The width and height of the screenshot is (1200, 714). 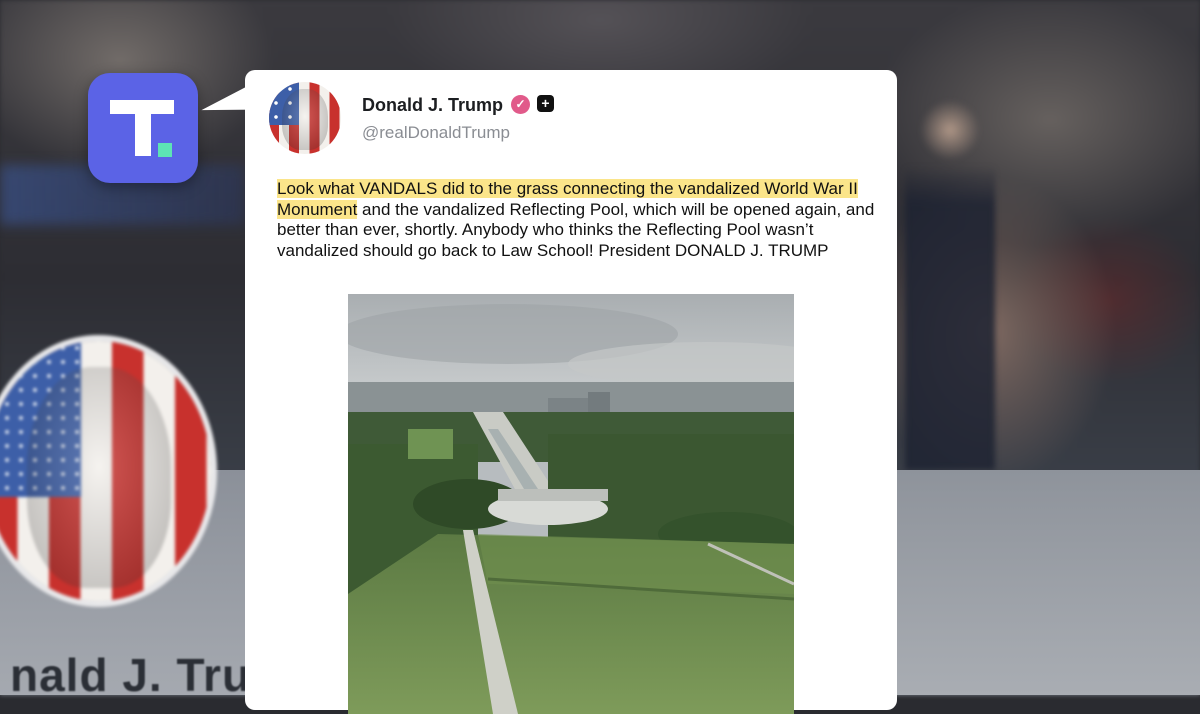 What do you see at coordinates (520, 104) in the screenshot?
I see `verified-badge-icon: ✓` at bounding box center [520, 104].